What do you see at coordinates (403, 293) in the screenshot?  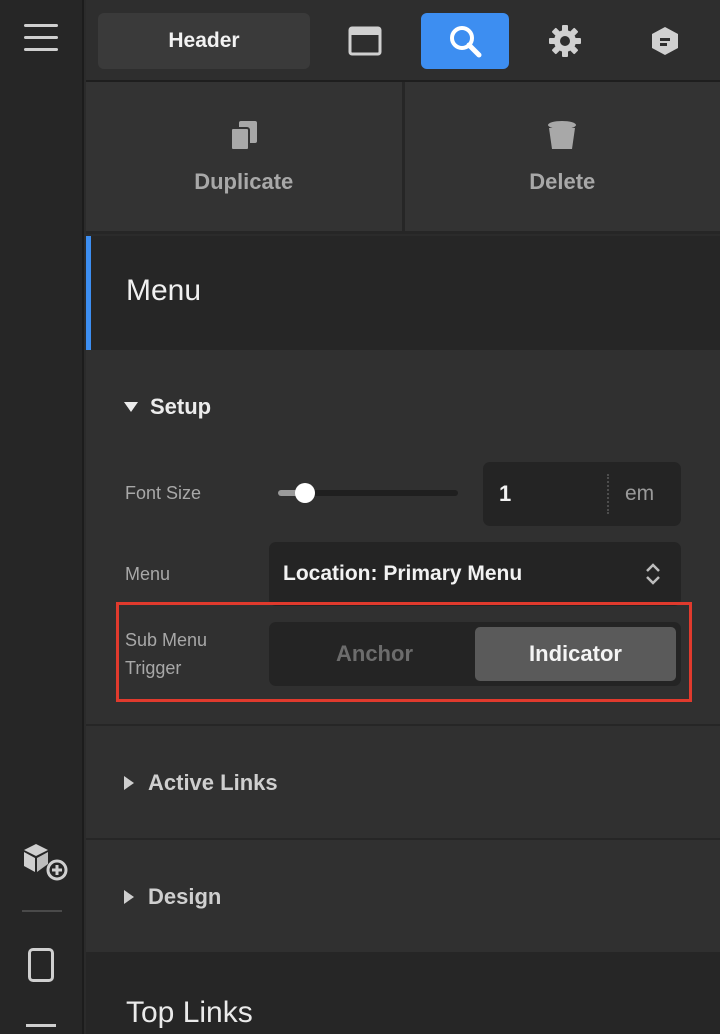 I see `element-title-bar: Menu` at bounding box center [403, 293].